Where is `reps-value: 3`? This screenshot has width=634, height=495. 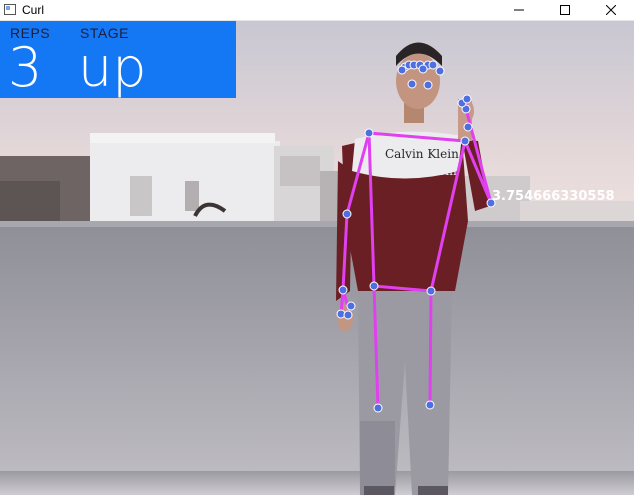 reps-value: 3 is located at coordinates (25, 67).